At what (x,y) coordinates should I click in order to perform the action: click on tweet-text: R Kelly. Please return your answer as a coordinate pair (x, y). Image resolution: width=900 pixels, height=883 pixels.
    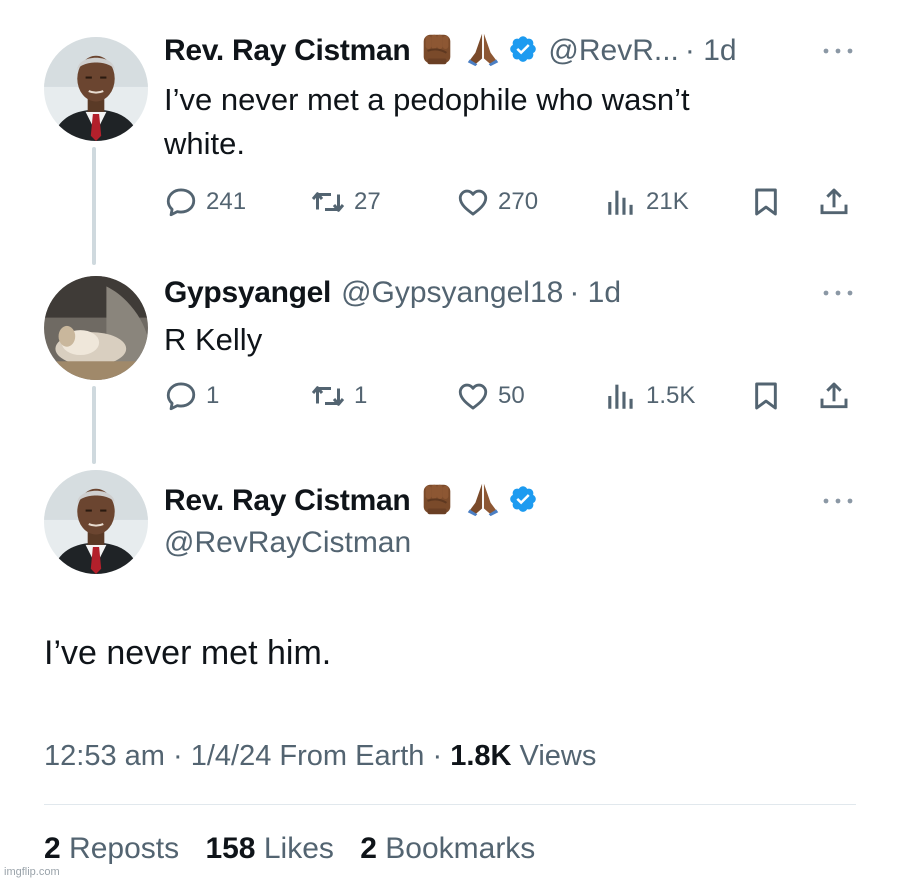
    Looking at the image, I should click on (213, 339).